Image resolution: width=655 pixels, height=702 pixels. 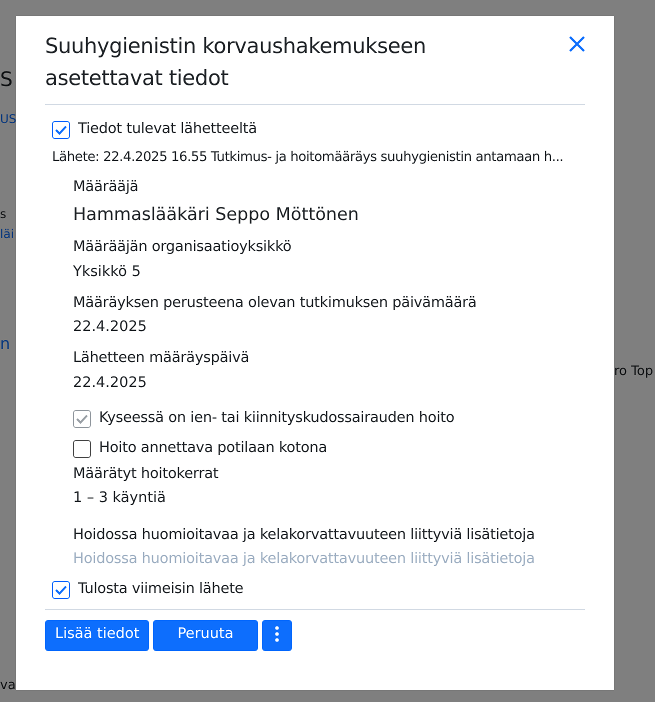 What do you see at coordinates (205, 635) in the screenshot?
I see `cancel-button: Peruuta` at bounding box center [205, 635].